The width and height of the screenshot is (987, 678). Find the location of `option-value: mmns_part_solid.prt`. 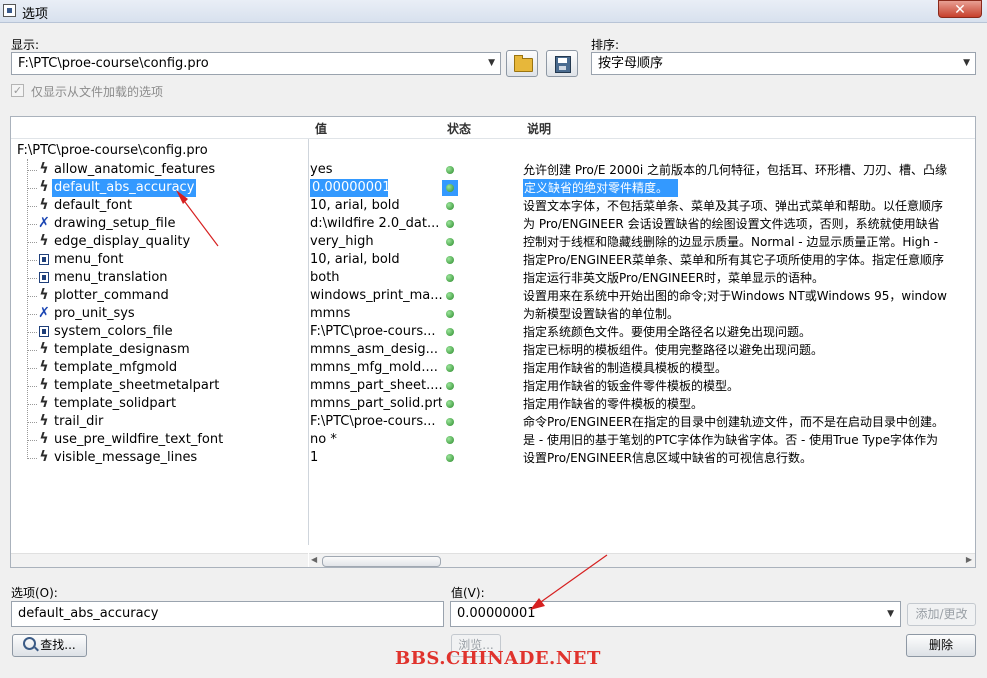

option-value: mmns_part_solid.prt is located at coordinates (376, 404).